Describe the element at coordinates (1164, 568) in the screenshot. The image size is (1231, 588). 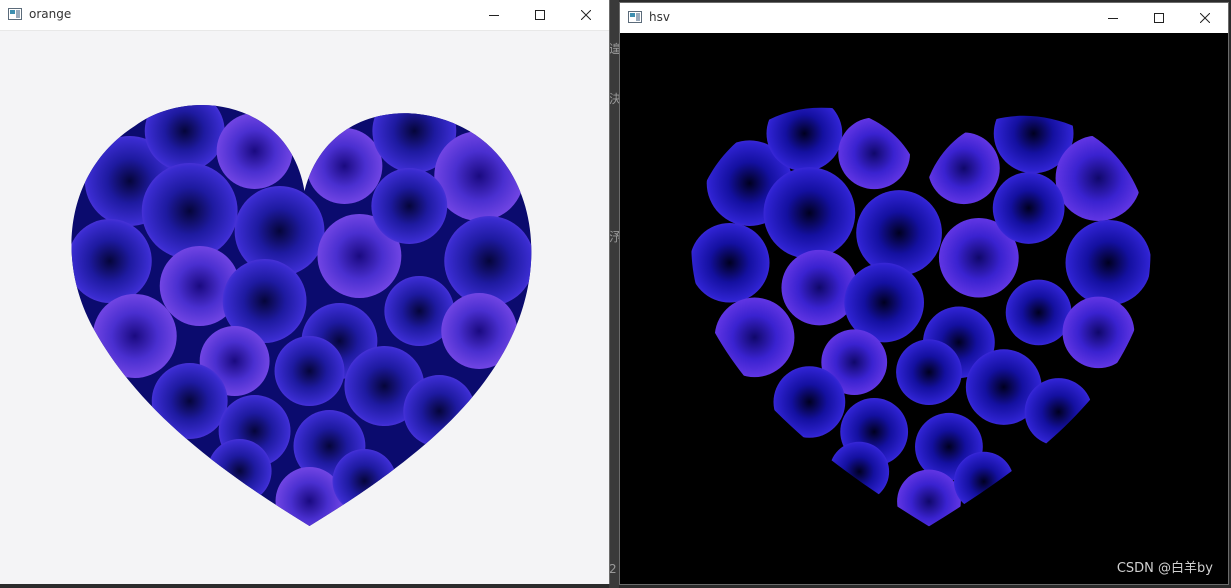
I see `watermark: CSDN @白羊by` at that location.